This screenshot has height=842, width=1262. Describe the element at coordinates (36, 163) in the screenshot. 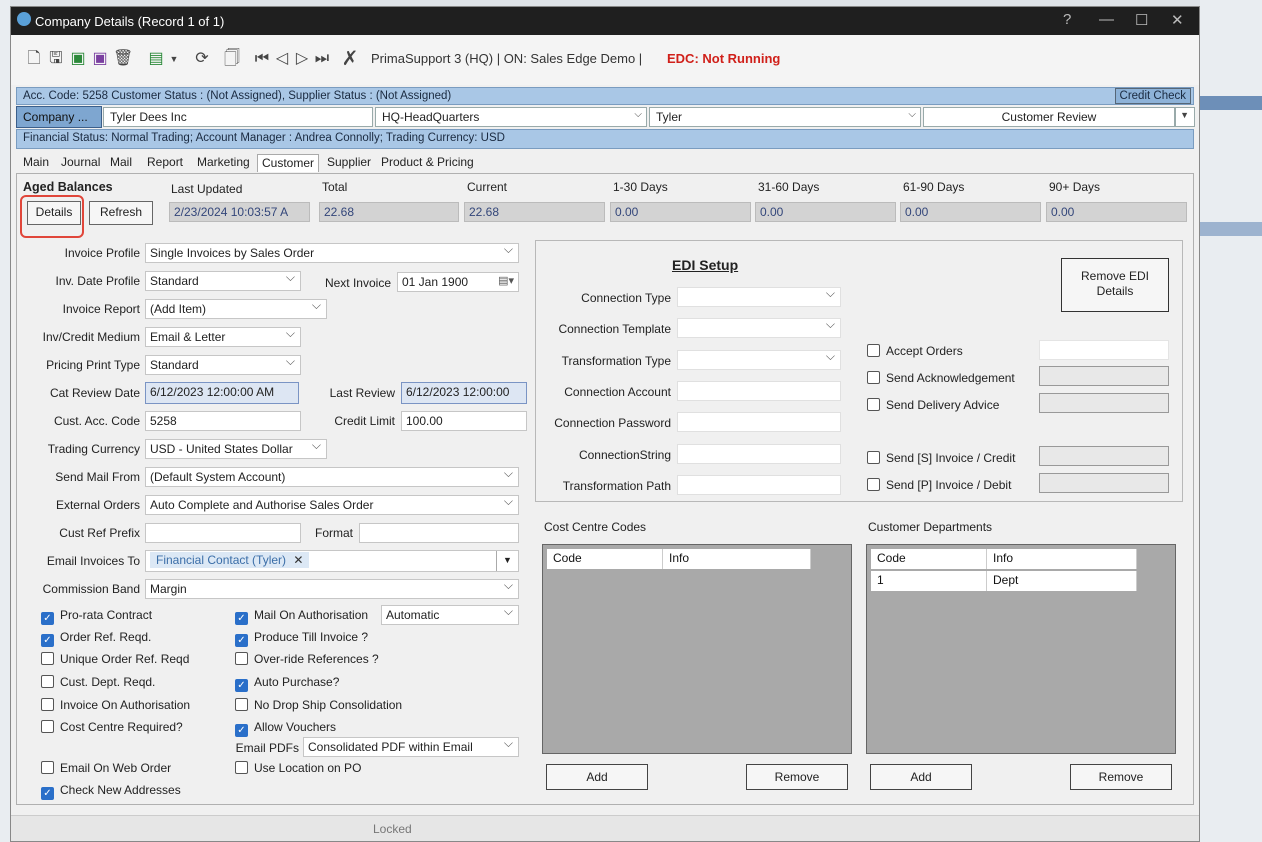

I see `tab-main: Main` at that location.